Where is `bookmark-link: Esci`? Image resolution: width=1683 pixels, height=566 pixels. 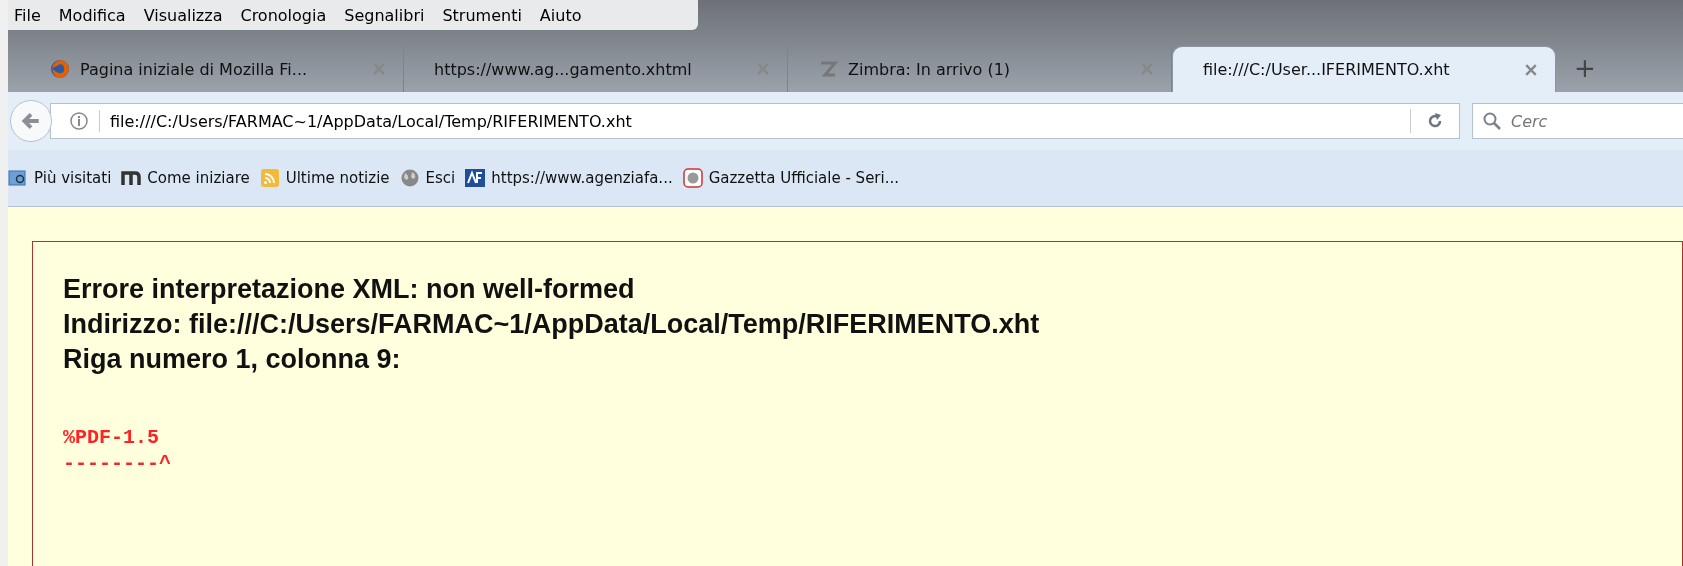
bookmark-link: Esci is located at coordinates (440, 178).